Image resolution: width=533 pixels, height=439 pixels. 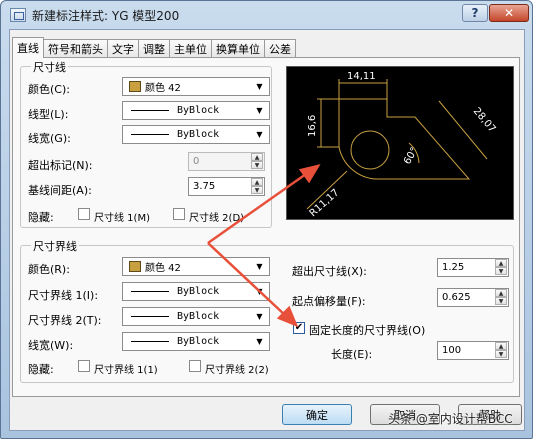 What do you see at coordinates (238, 48) in the screenshot?
I see `tab-alternate-units: 换算单位` at bounding box center [238, 48].